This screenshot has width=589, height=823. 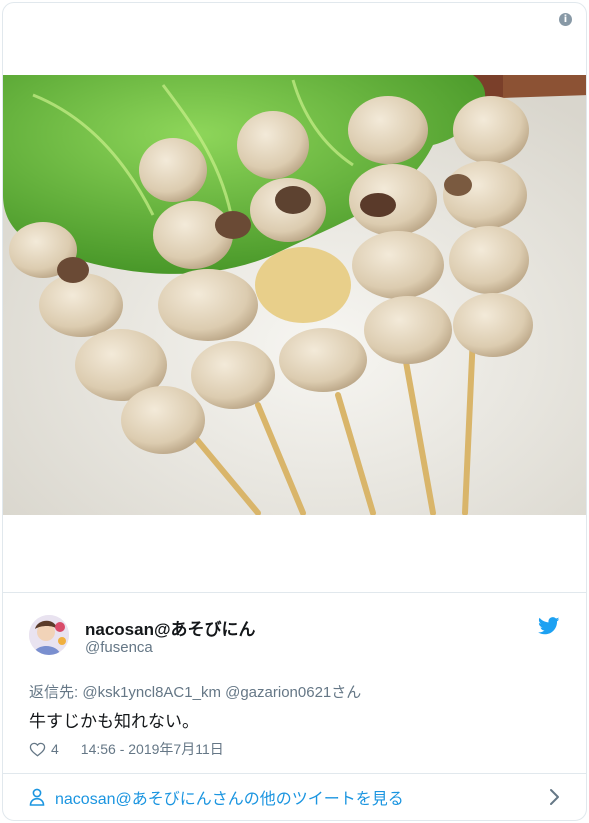 I want to click on tweet-text: 牛すじかも知れない。, so click(x=114, y=721).